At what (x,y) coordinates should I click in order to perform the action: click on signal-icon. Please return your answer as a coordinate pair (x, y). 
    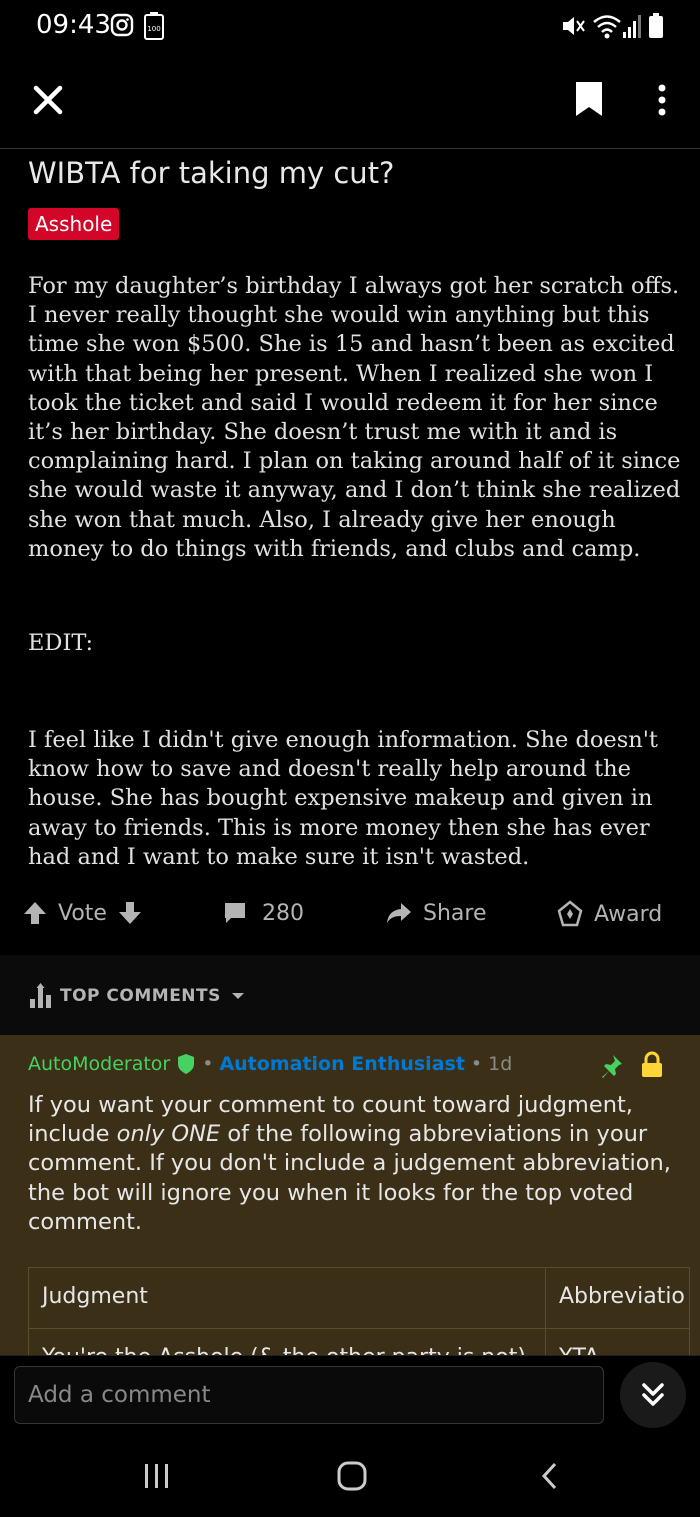
    Looking at the image, I should click on (633, 28).